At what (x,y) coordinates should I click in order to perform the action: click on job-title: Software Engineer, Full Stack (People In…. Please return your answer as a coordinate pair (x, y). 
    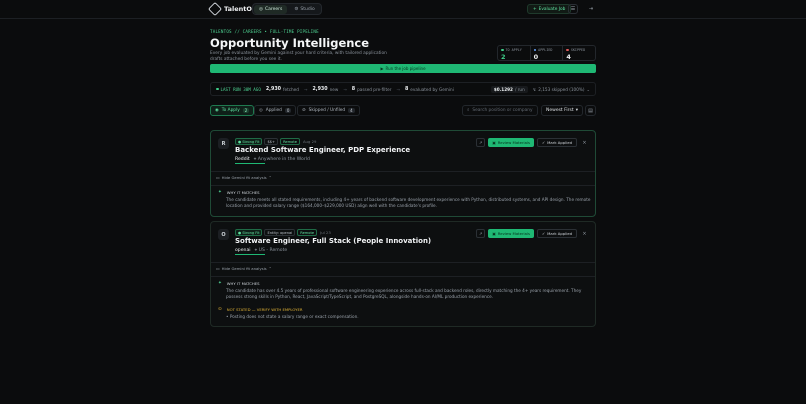
    Looking at the image, I should click on (333, 241).